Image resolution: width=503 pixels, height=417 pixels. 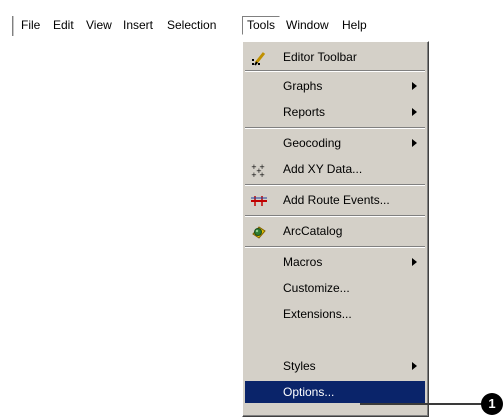 What do you see at coordinates (10, 26) in the screenshot?
I see `toolbar-grip` at bounding box center [10, 26].